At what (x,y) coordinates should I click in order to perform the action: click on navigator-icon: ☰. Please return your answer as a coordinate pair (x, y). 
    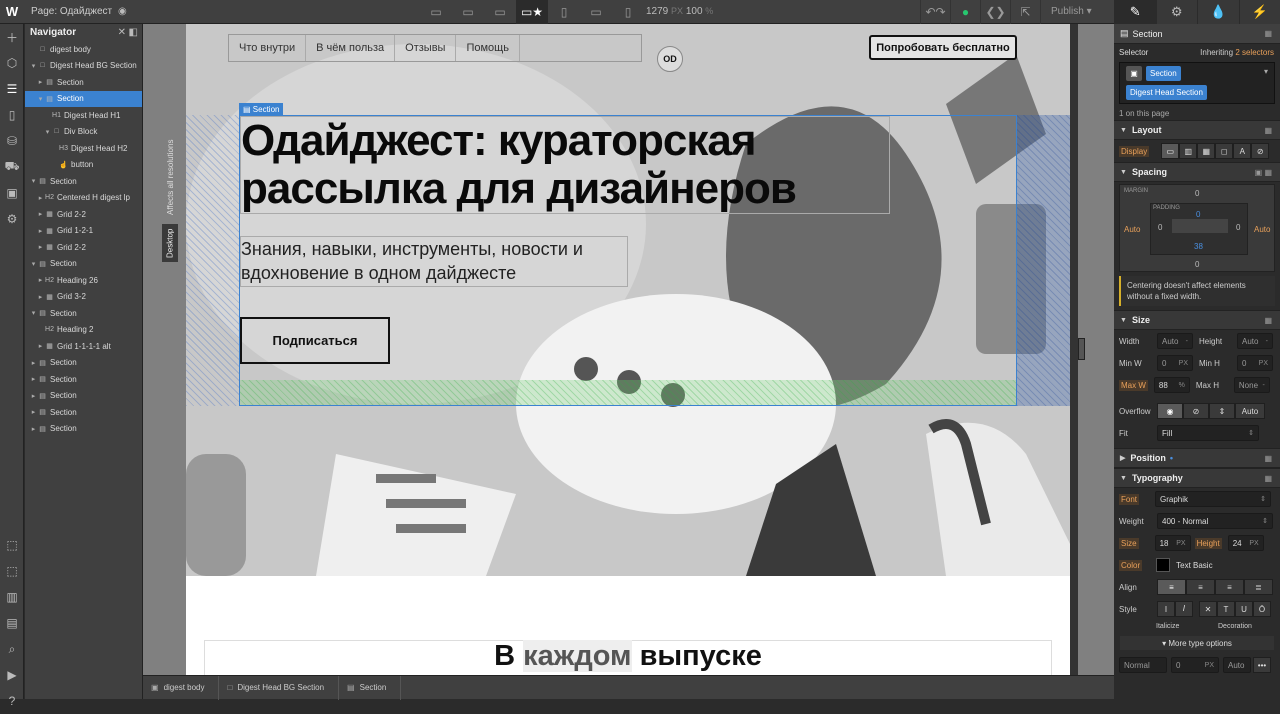
    Looking at the image, I should click on (12, 89).